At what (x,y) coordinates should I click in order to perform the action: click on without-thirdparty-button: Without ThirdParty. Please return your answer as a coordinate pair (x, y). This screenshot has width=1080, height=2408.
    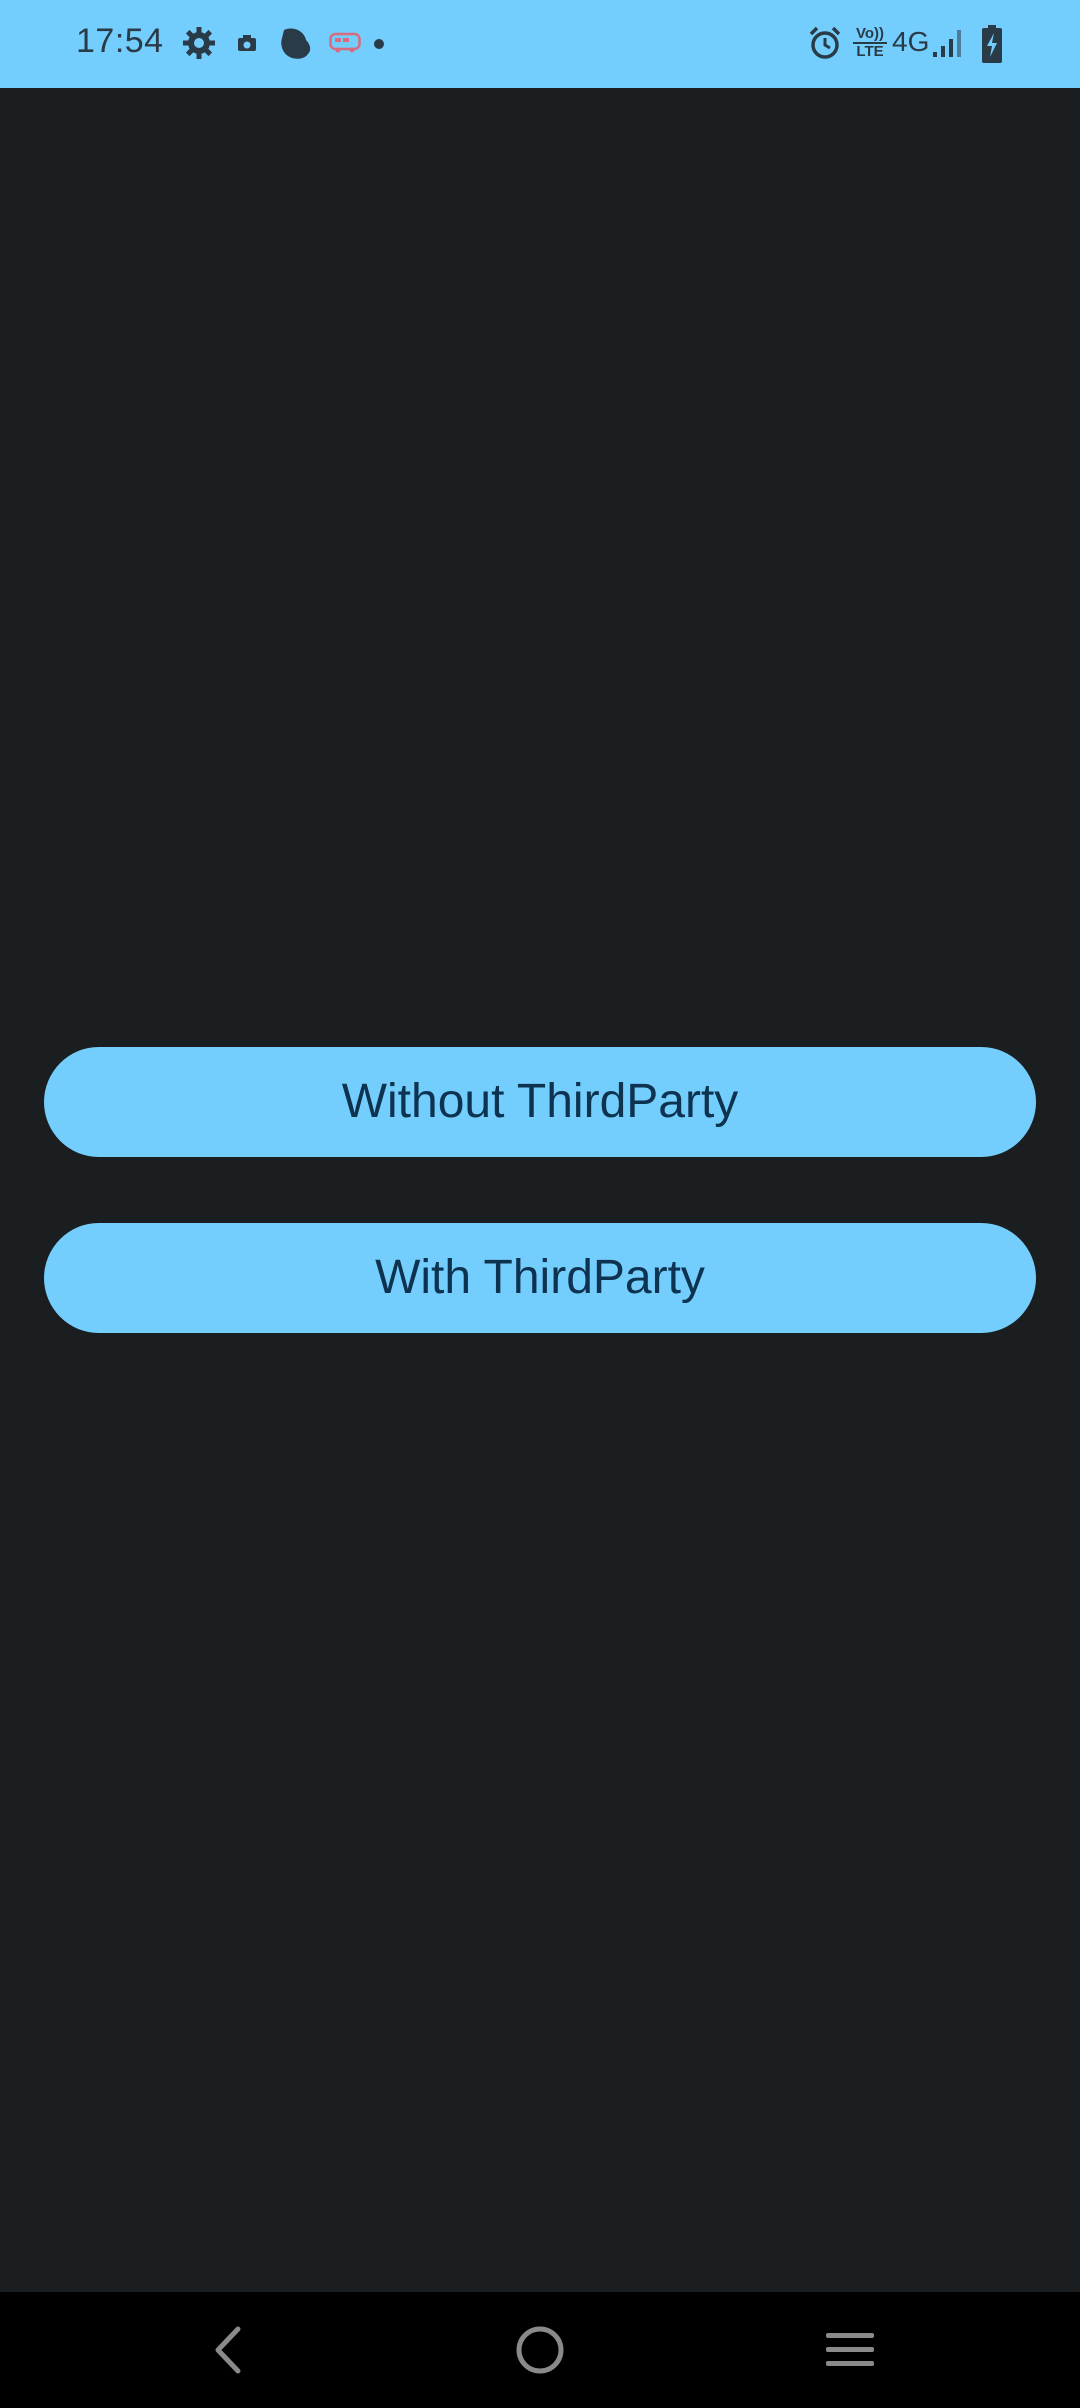
    Looking at the image, I should click on (540, 1102).